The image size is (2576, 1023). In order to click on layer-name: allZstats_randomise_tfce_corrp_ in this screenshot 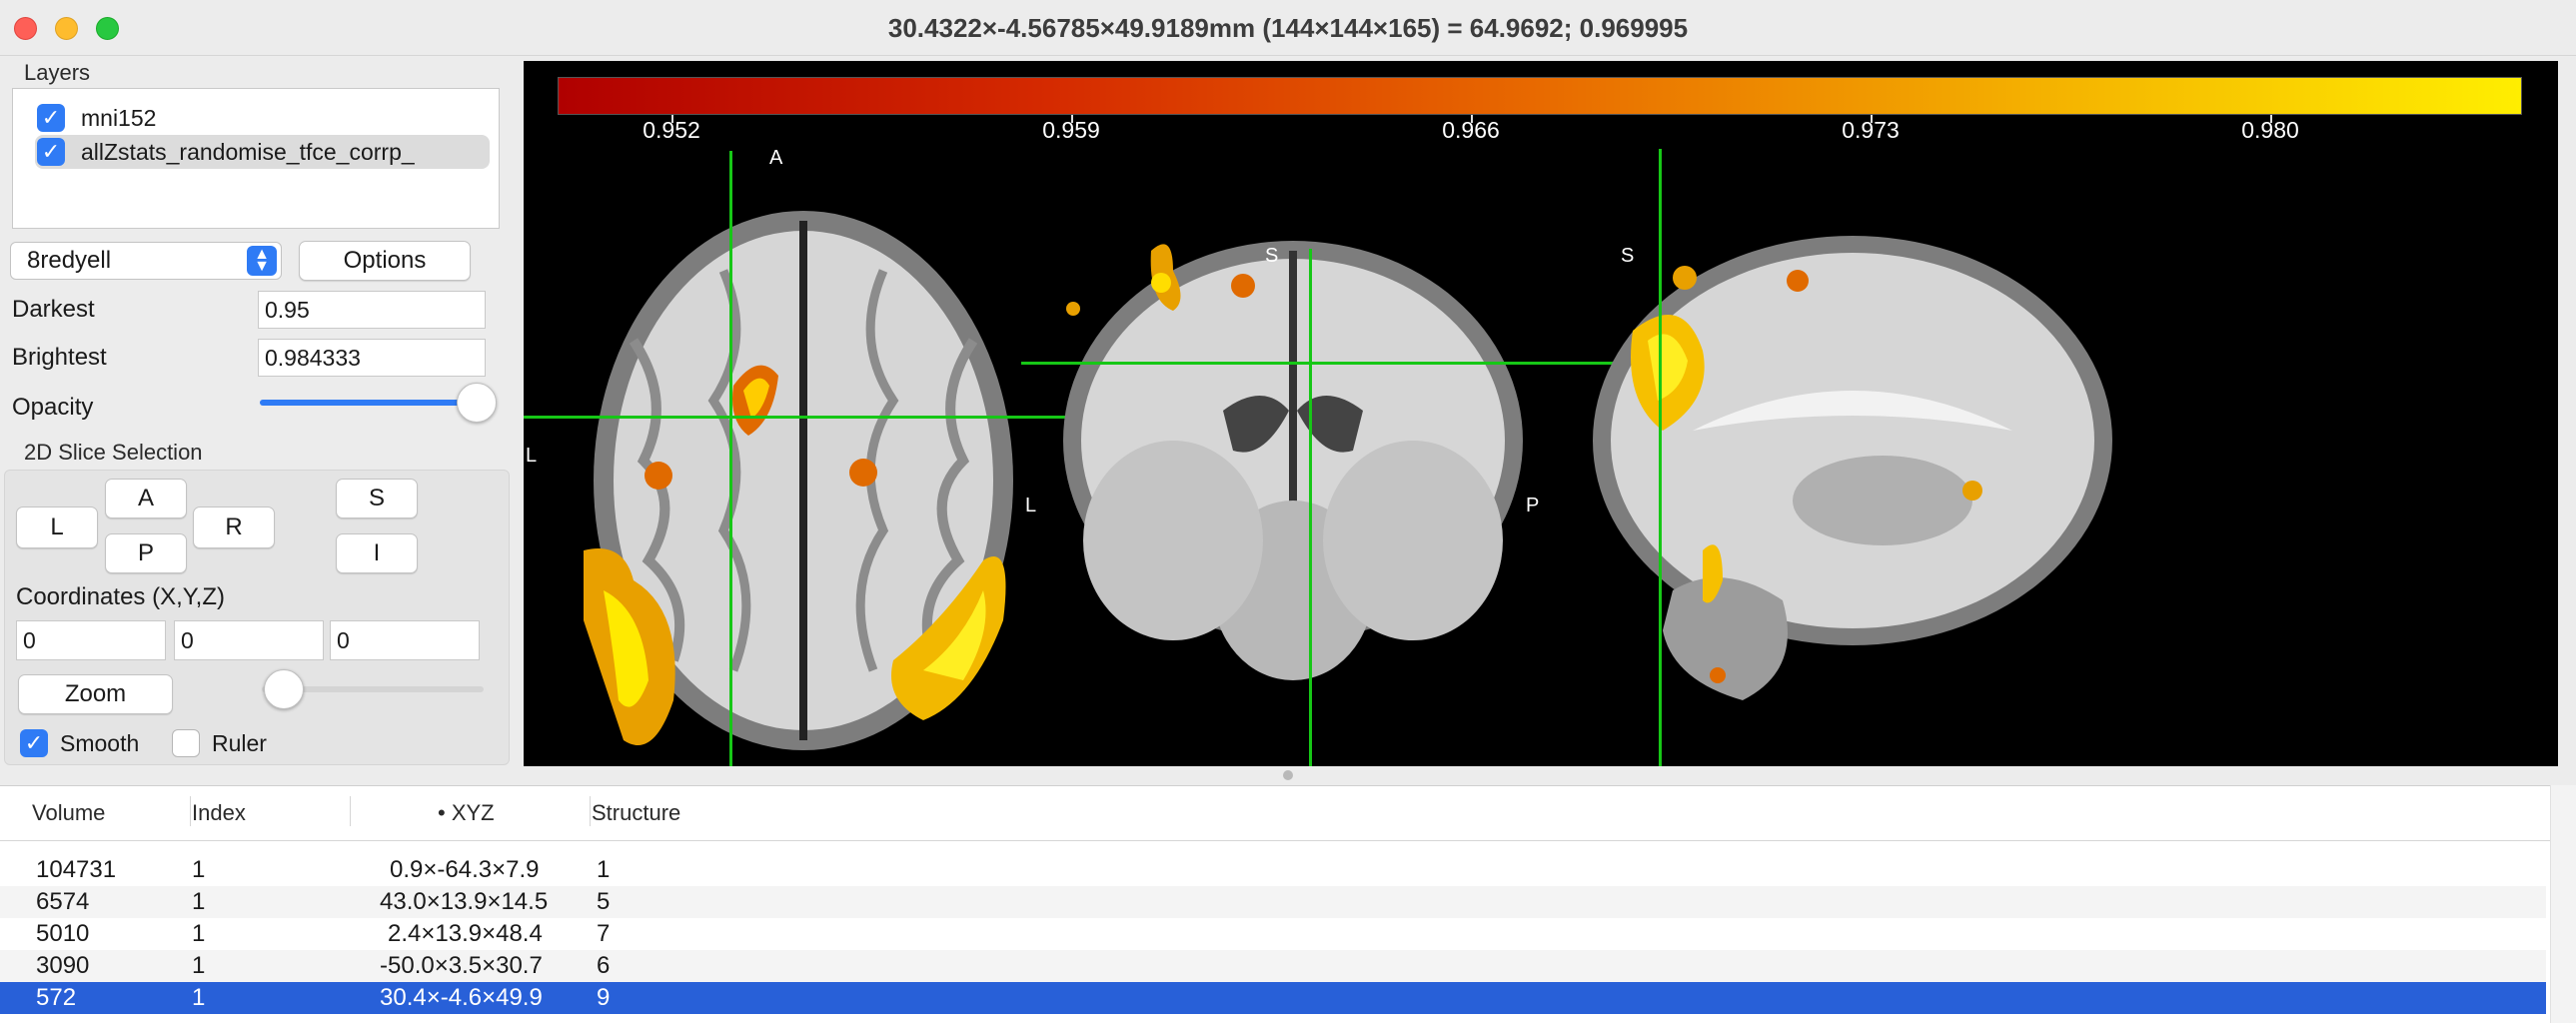, I will do `click(248, 151)`.